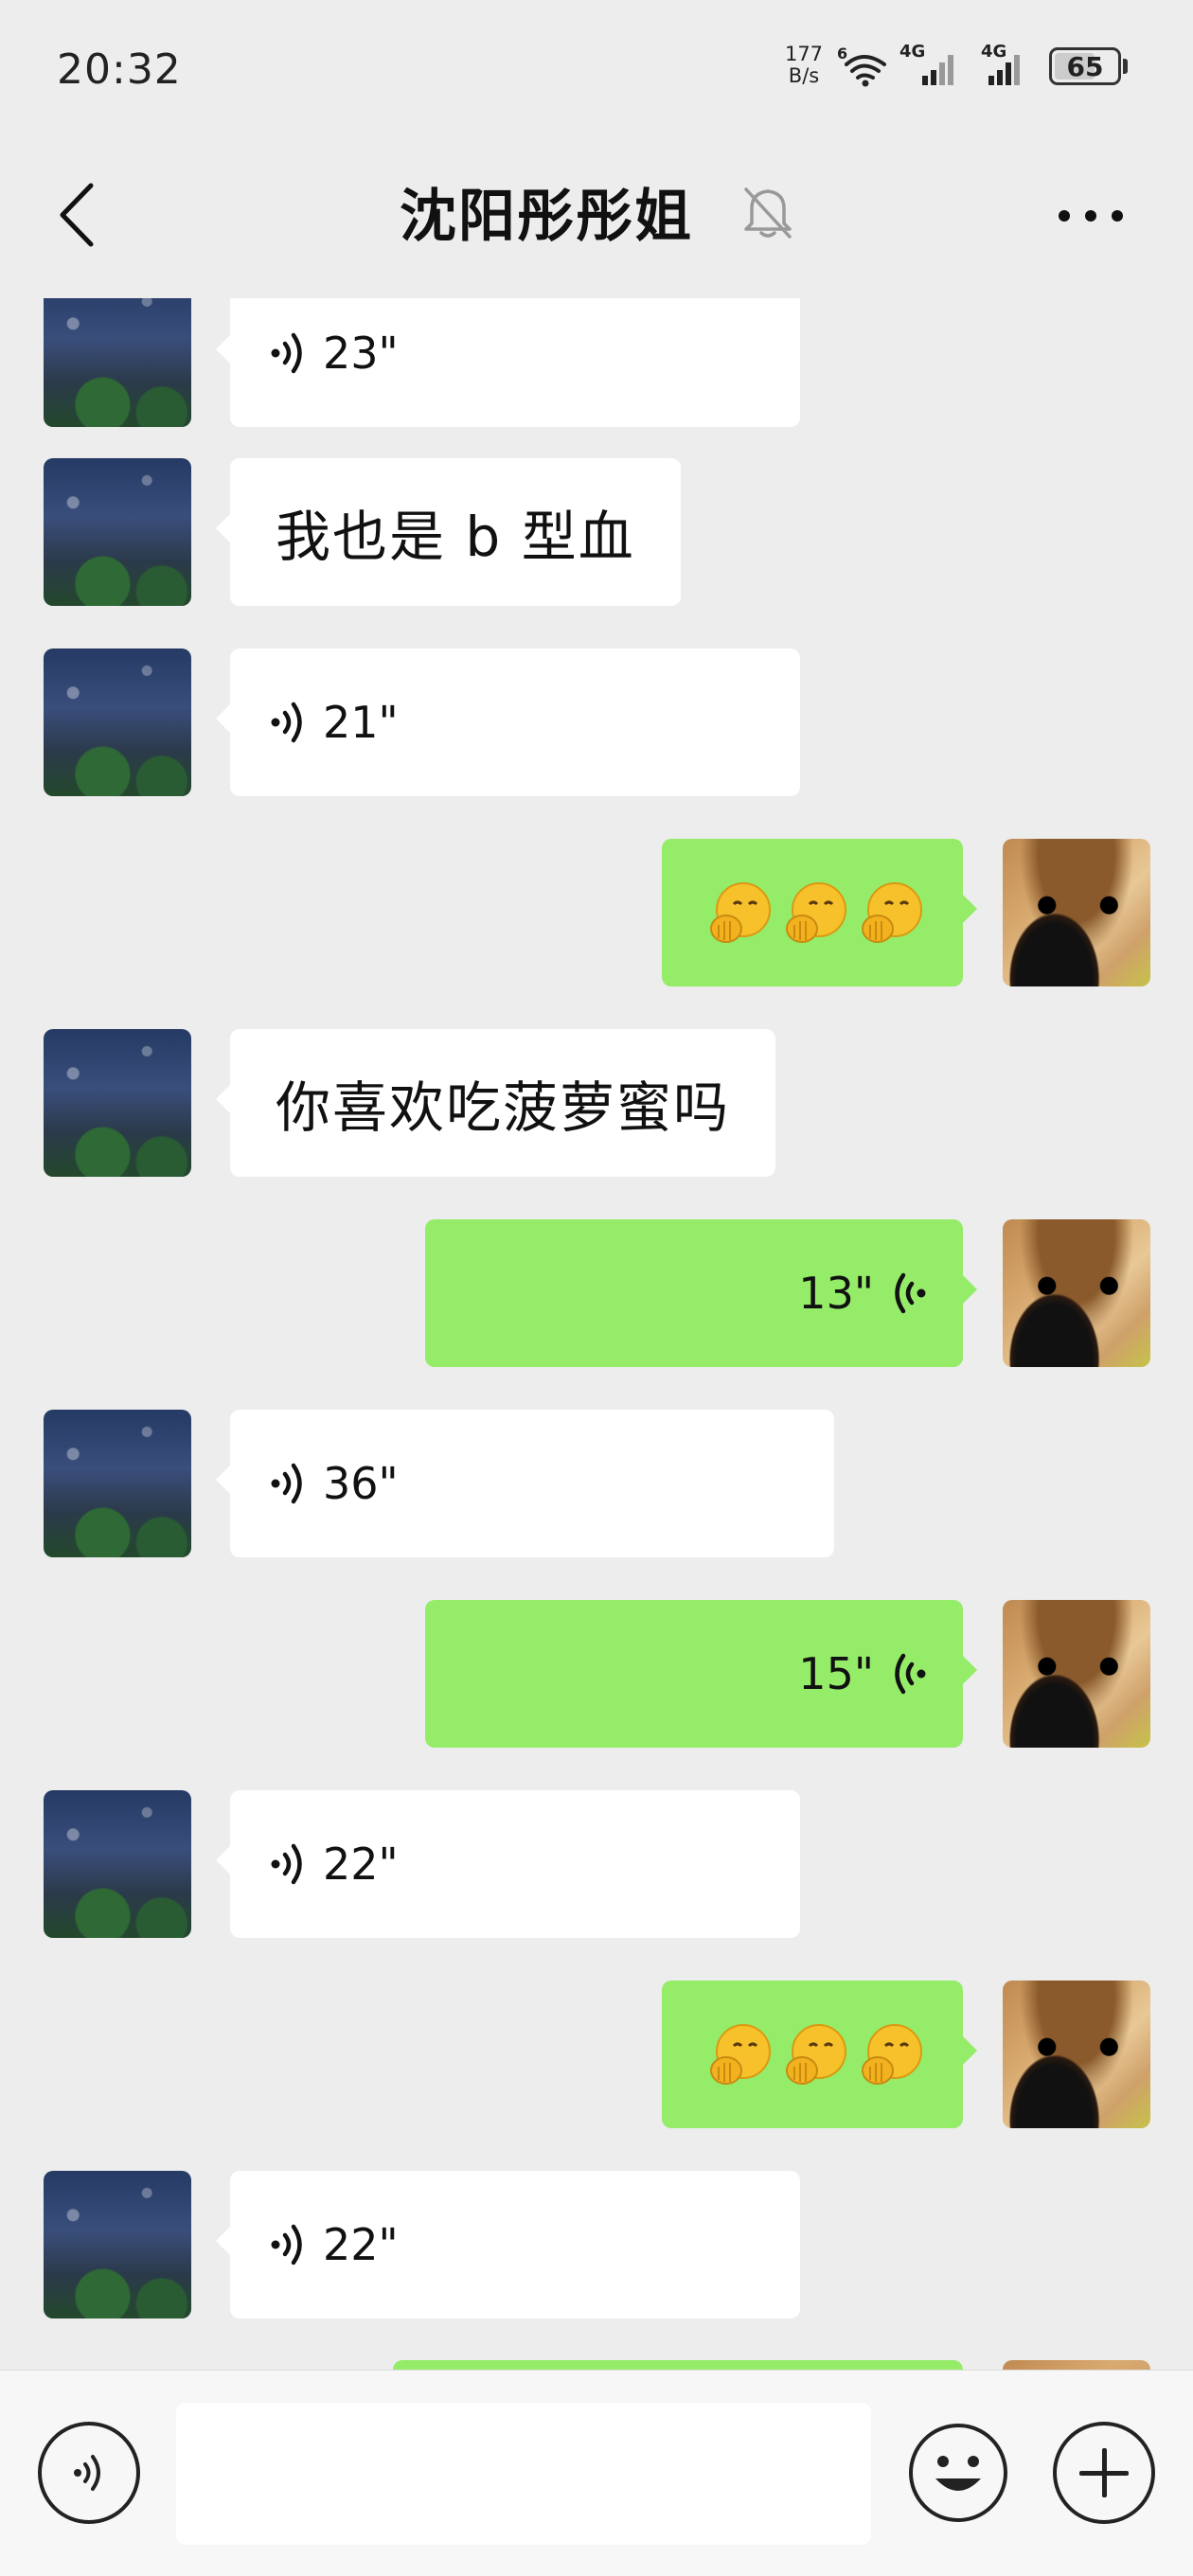 The width and height of the screenshot is (1193, 2576). Describe the element at coordinates (361, 722) in the screenshot. I see `voice-duration: 21"` at that location.